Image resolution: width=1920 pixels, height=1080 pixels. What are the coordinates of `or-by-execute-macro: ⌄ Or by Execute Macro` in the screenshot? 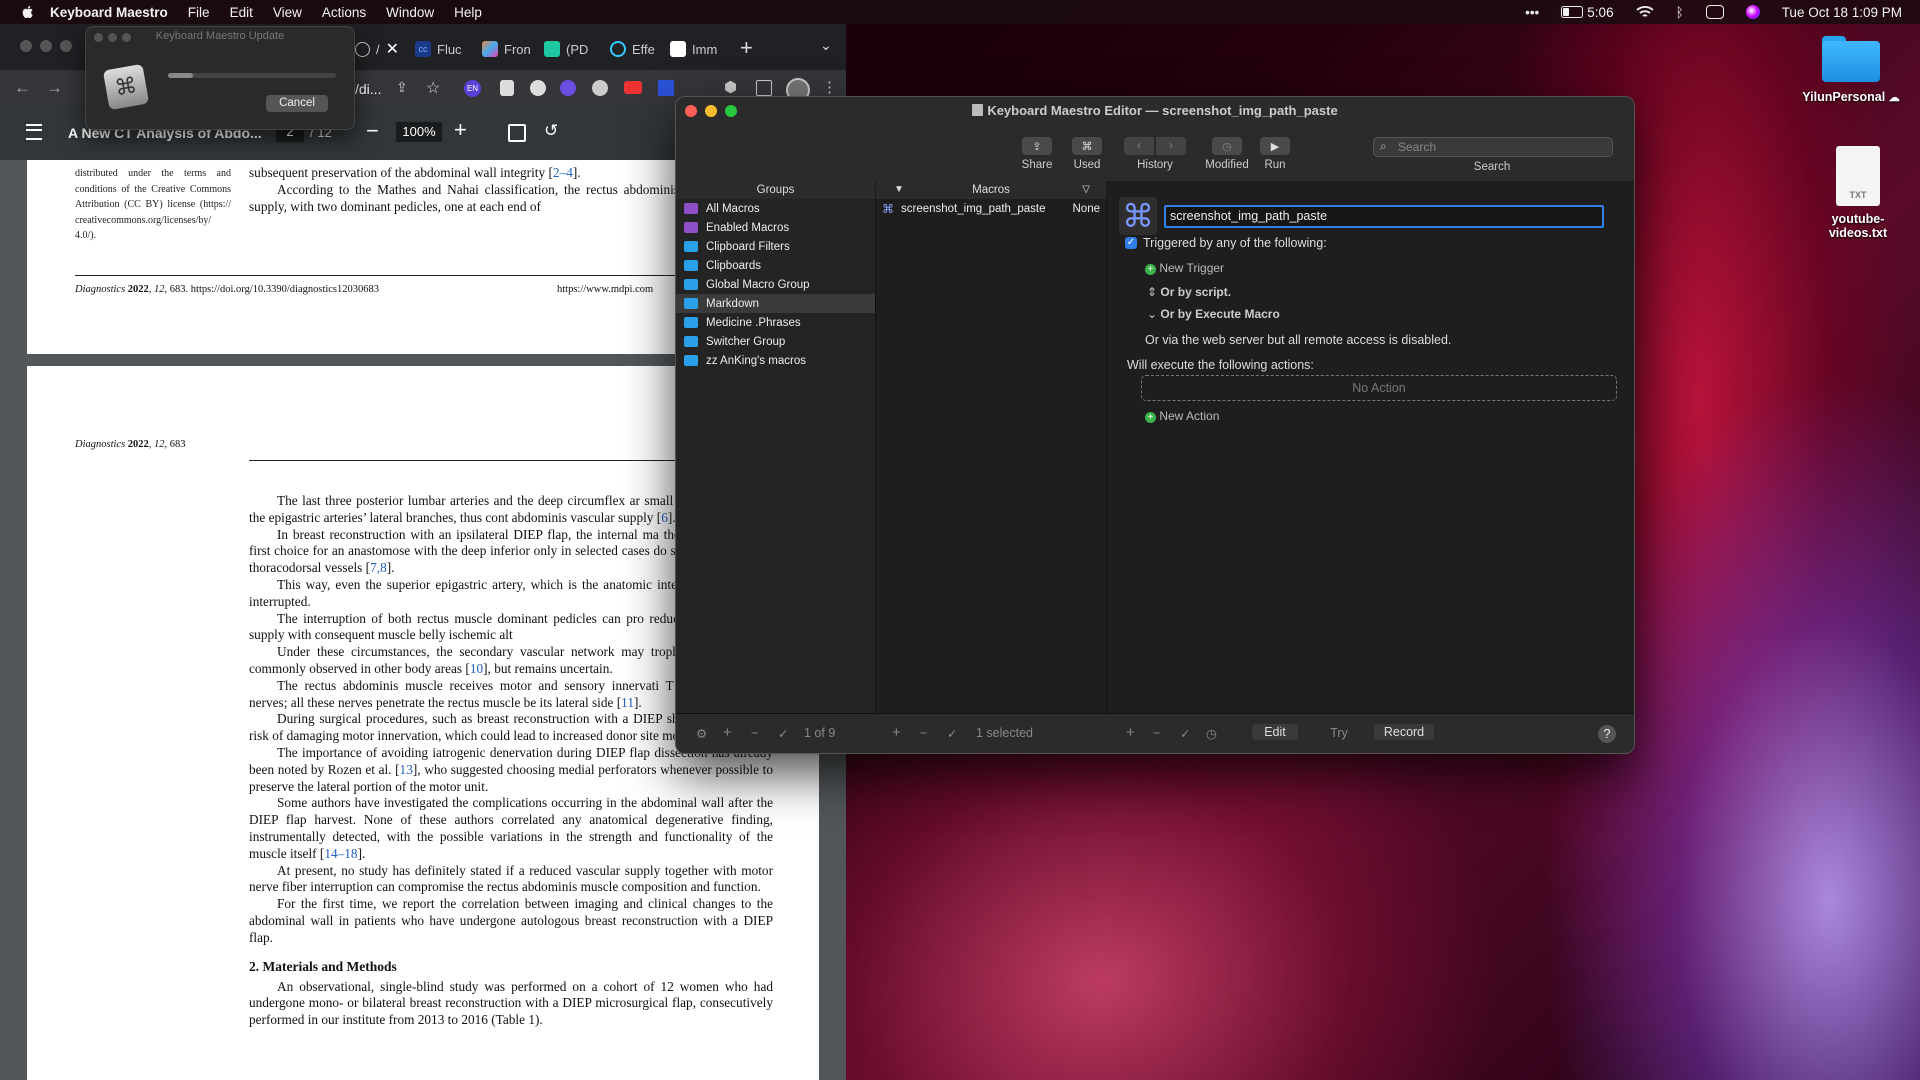 It's located at (1213, 314).